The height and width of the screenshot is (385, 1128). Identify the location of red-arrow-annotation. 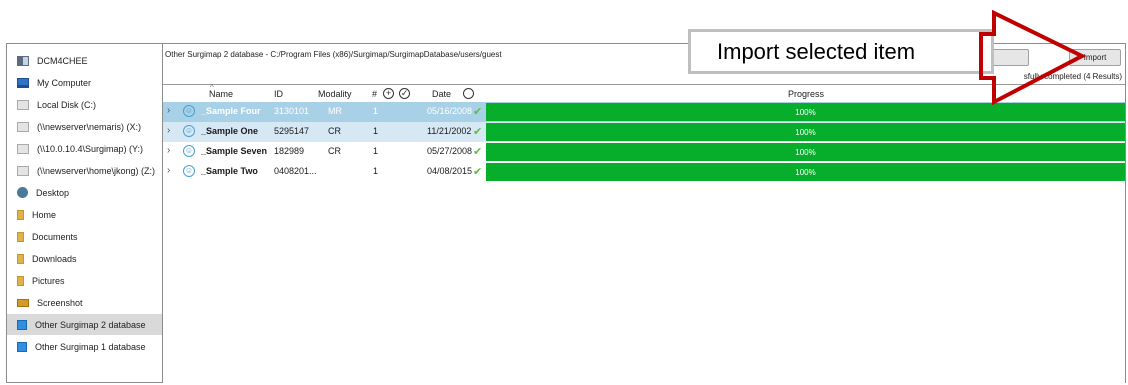
(1033, 57).